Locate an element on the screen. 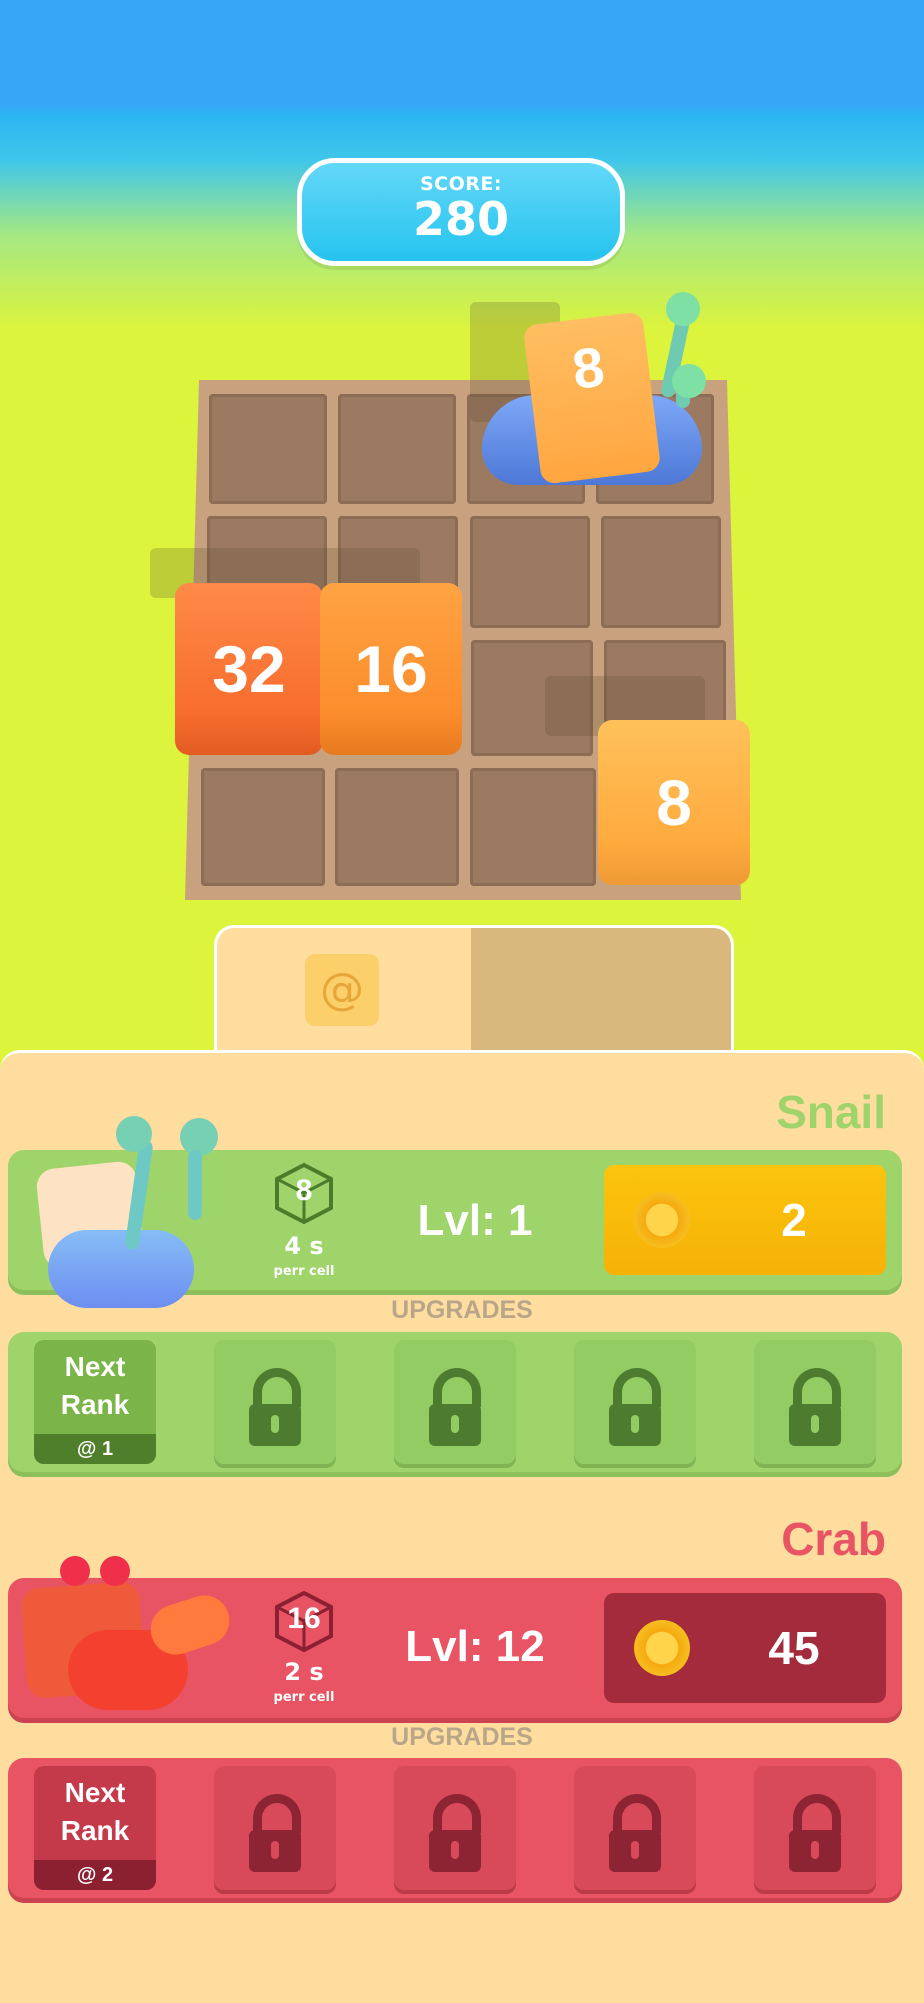 The height and width of the screenshot is (2003, 924). snail-buy-button: 2 is located at coordinates (745, 1220).